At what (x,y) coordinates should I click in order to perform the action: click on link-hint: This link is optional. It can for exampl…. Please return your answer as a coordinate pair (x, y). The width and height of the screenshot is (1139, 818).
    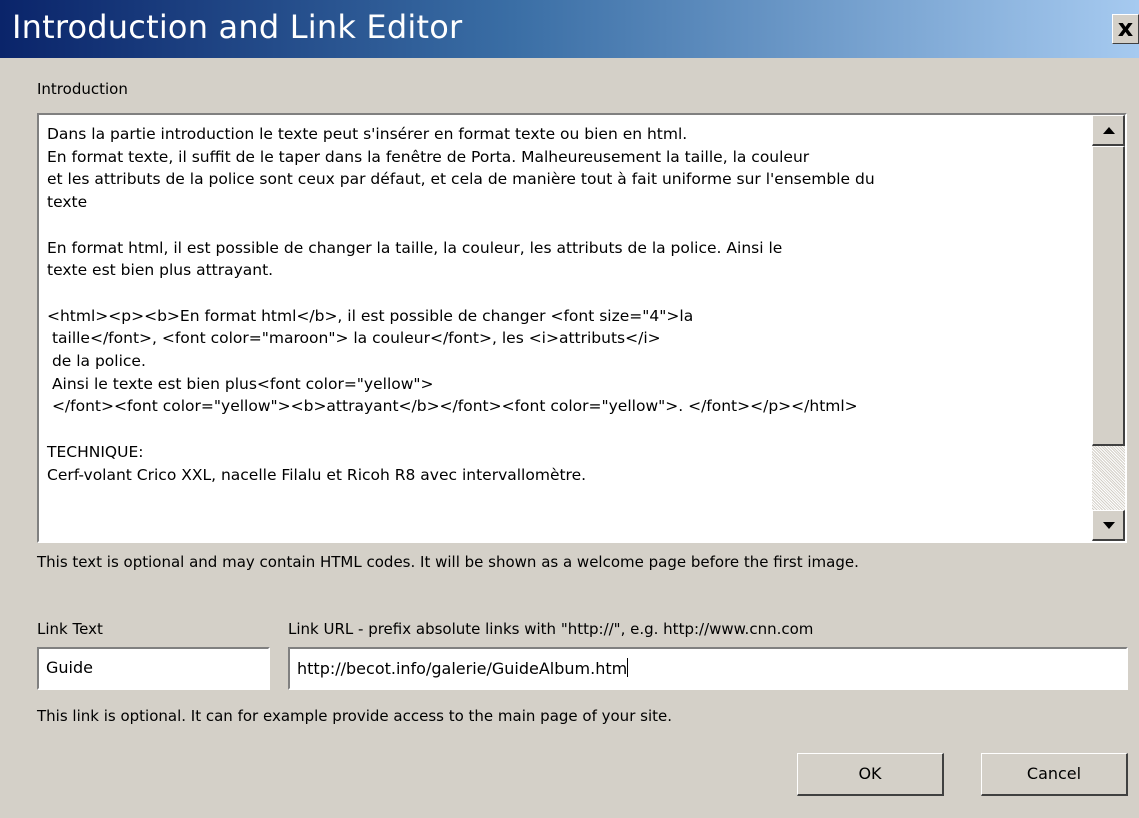
    Looking at the image, I should click on (354, 716).